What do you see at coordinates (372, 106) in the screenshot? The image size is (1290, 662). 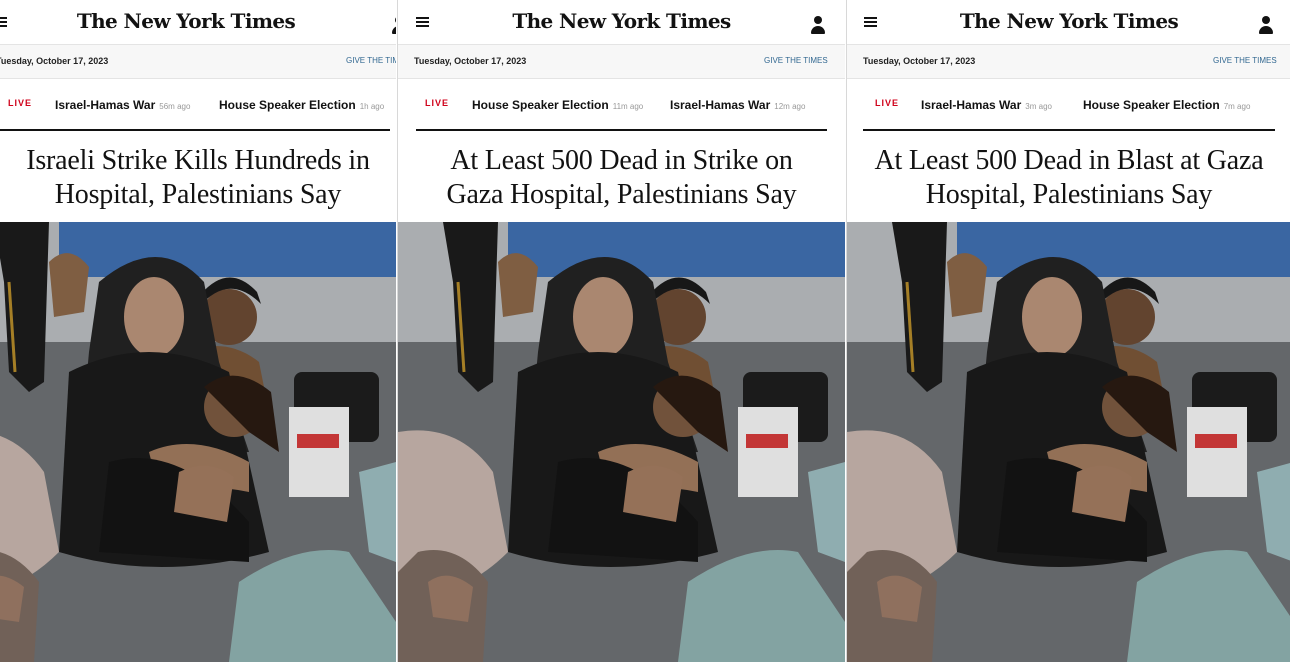 I see `live-link-ago: 1h ago` at bounding box center [372, 106].